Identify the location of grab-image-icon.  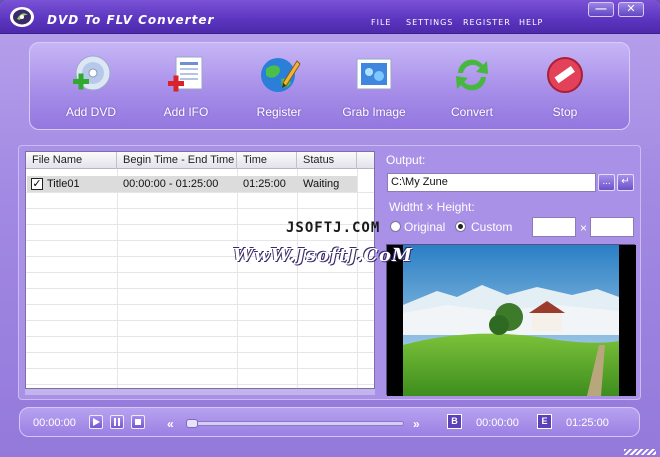
(374, 74).